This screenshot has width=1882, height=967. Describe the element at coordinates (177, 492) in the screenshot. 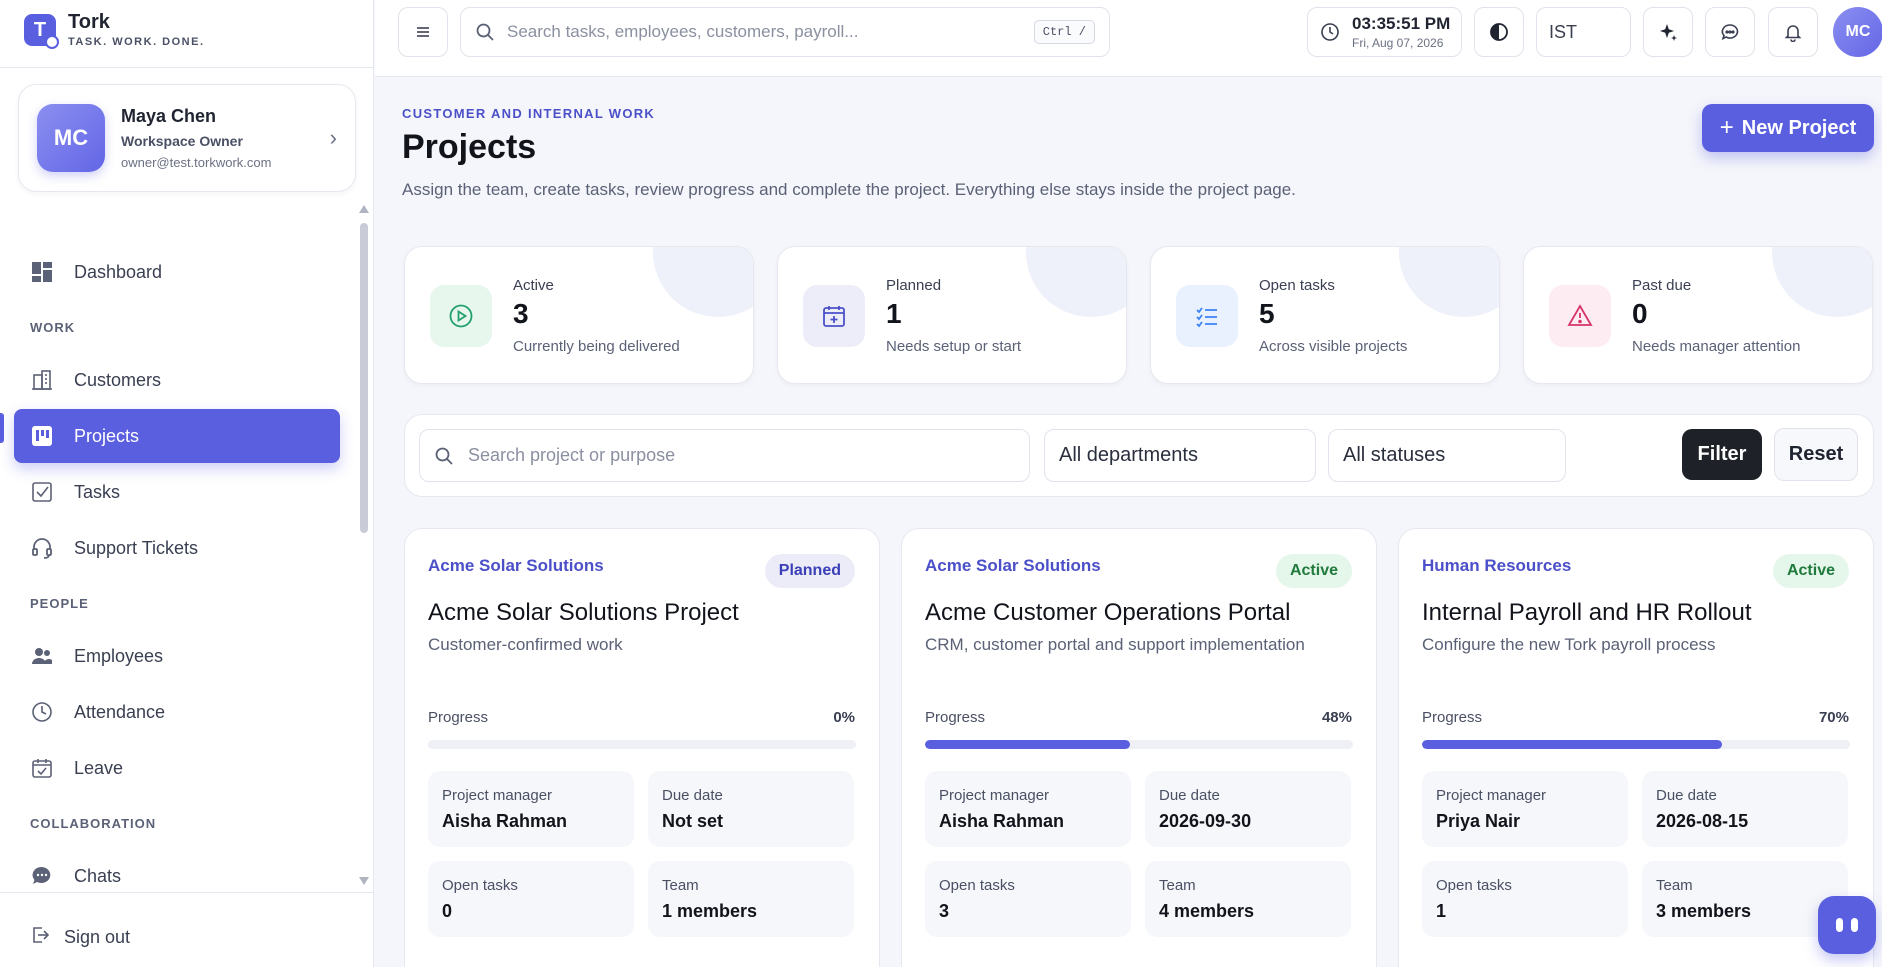

I see `sidebar-item-tasks: Tasks` at that location.